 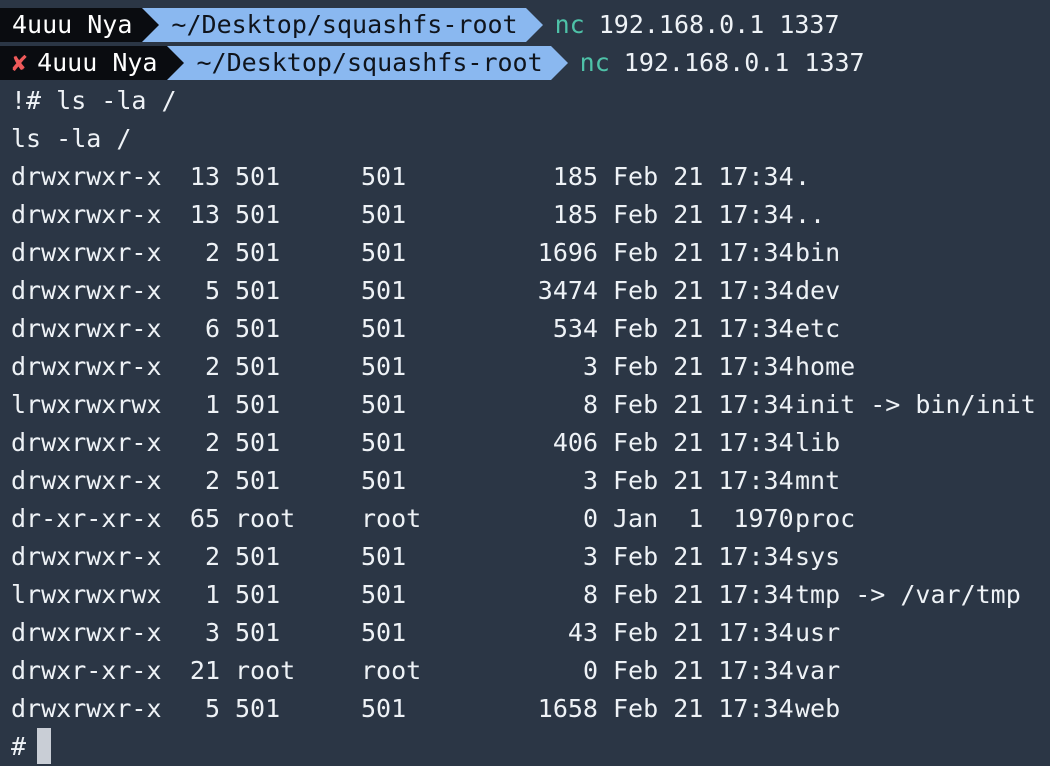 I want to click on prompt-user-segment: ✘ 4uuu Nya, so click(x=84, y=63).